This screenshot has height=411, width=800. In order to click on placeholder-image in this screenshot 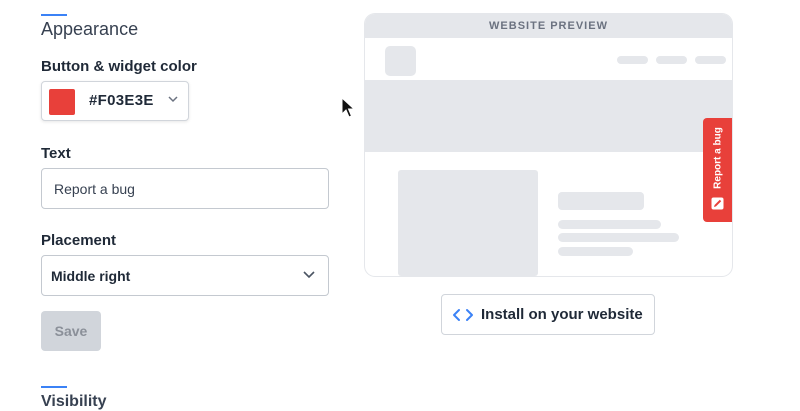, I will do `click(468, 223)`.